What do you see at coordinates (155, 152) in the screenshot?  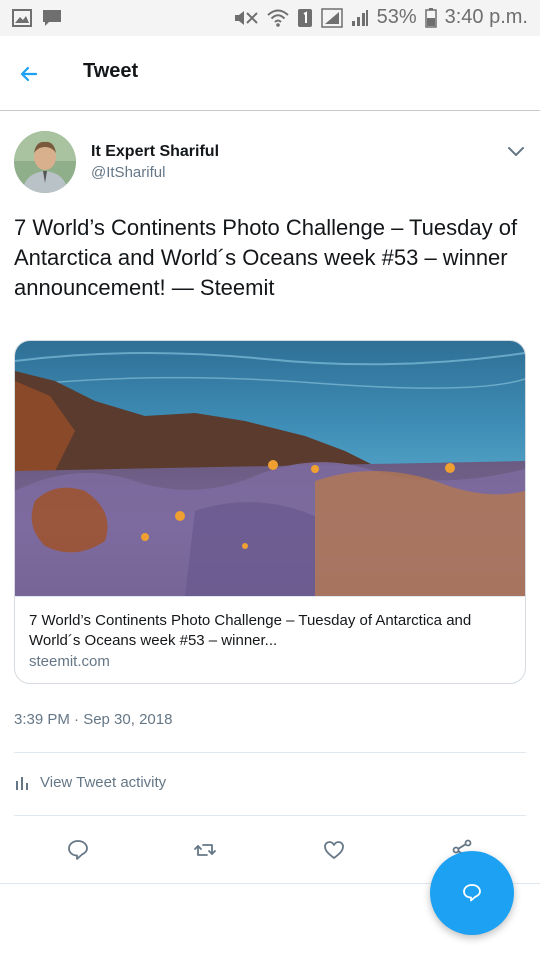 I see `author-name: It Expert Shariful` at bounding box center [155, 152].